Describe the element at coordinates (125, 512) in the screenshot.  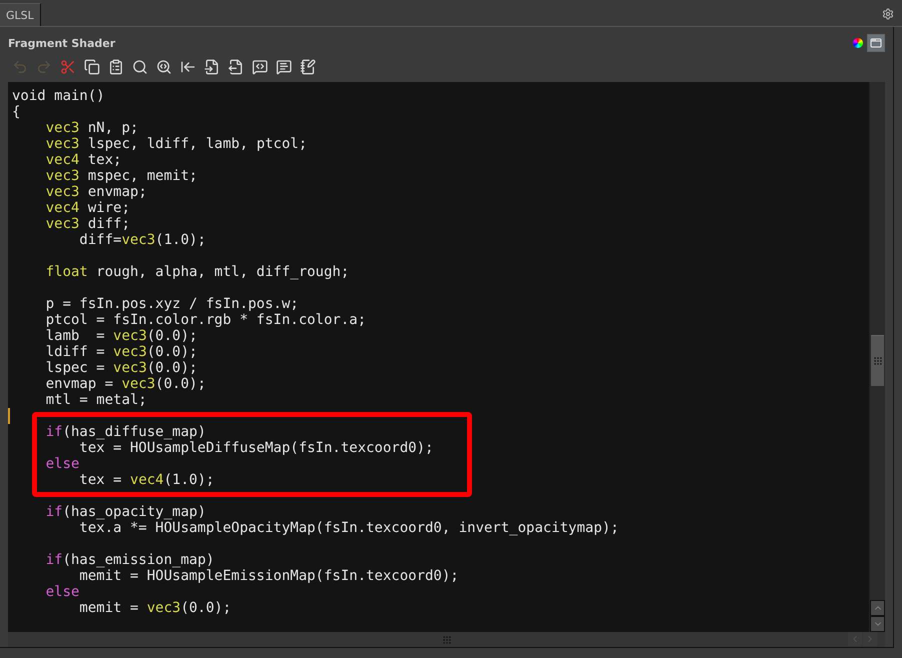
I see `code-line: if(has_opacity_map)` at that location.